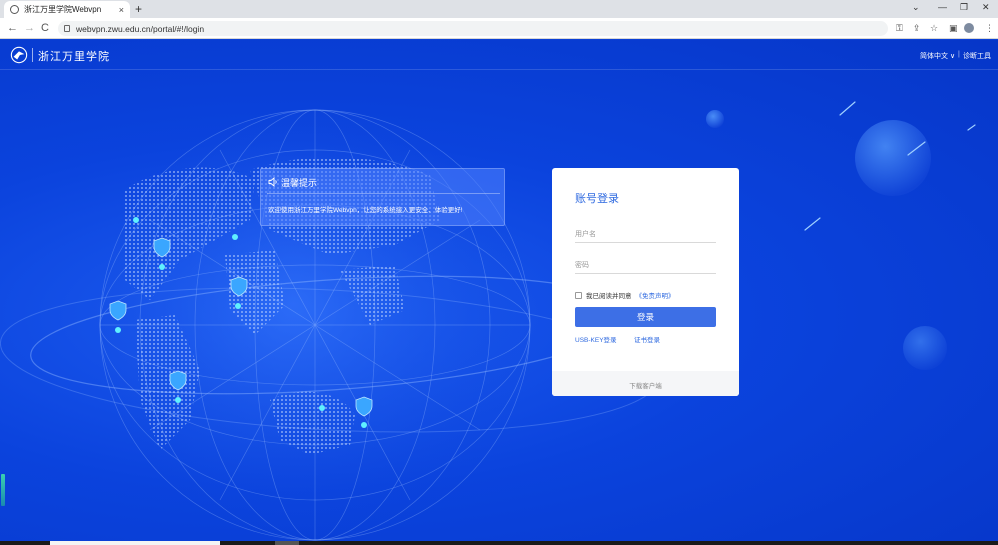 The width and height of the screenshot is (998, 545). Describe the element at coordinates (917, 28) in the screenshot. I see `share-icon: ⇪` at that location.